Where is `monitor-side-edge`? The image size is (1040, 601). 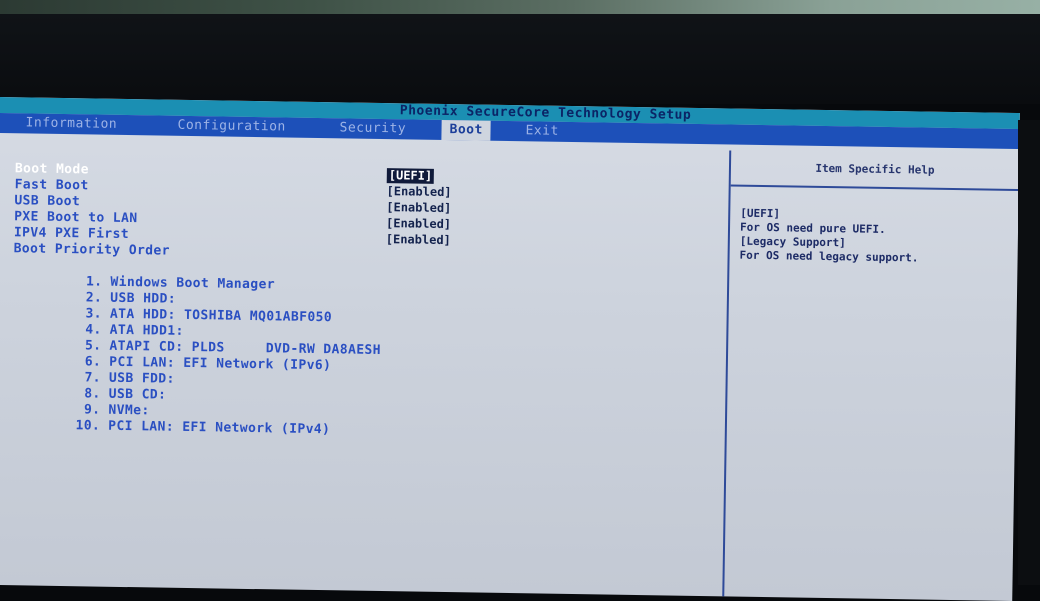
monitor-side-edge is located at coordinates (1029, 352).